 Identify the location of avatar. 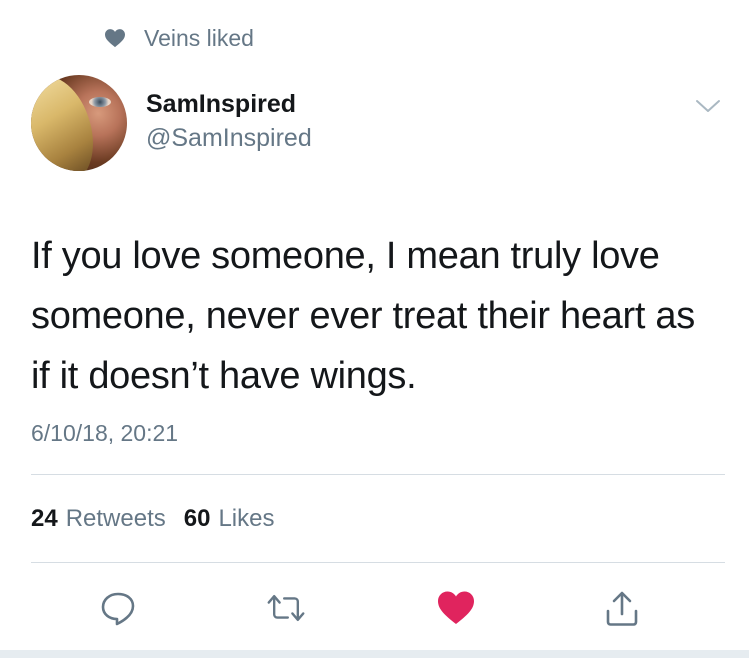
(79, 123).